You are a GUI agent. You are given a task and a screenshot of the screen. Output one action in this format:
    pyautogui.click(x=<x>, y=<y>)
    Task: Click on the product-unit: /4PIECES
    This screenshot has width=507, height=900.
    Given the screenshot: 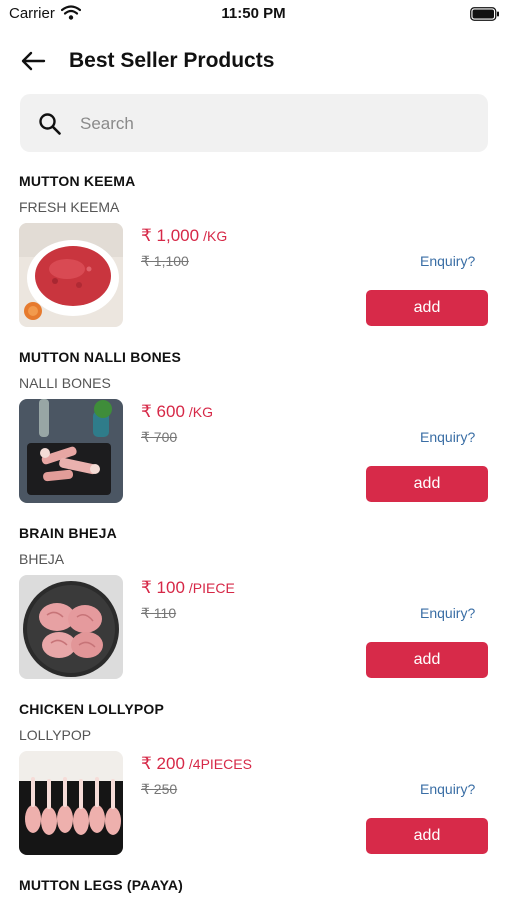 What is the action you would take?
    pyautogui.click(x=220, y=764)
    